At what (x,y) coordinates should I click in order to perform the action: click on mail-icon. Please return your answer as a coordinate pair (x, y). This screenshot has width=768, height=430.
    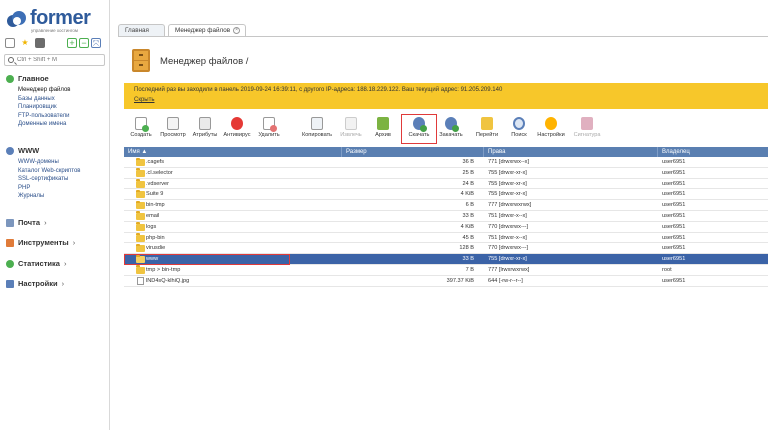
    Looking at the image, I should click on (10, 223).